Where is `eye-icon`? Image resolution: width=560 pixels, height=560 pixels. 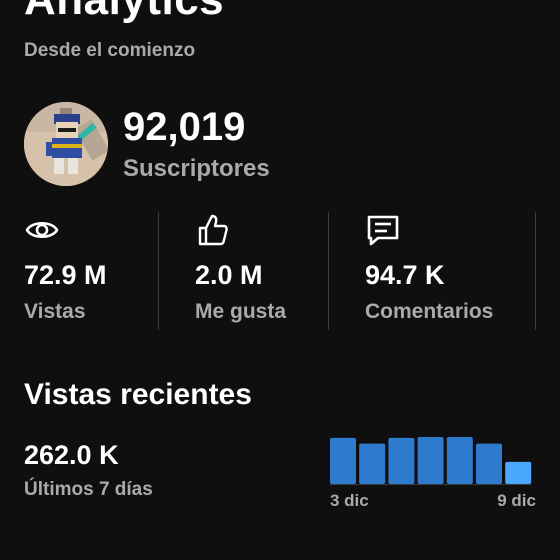 eye-icon is located at coordinates (42, 230).